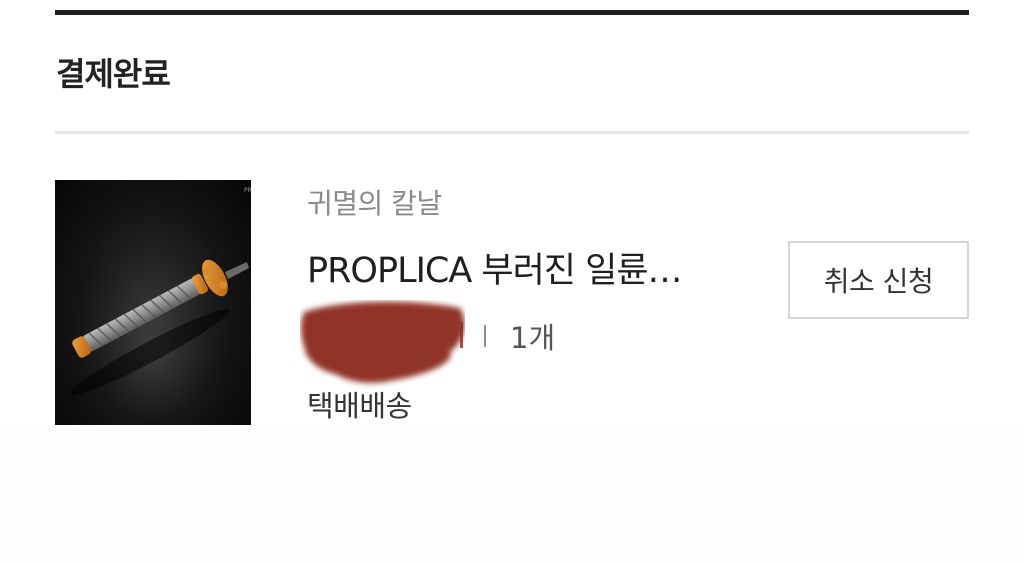  What do you see at coordinates (383, 342) in the screenshot?
I see `redacted-price` at bounding box center [383, 342].